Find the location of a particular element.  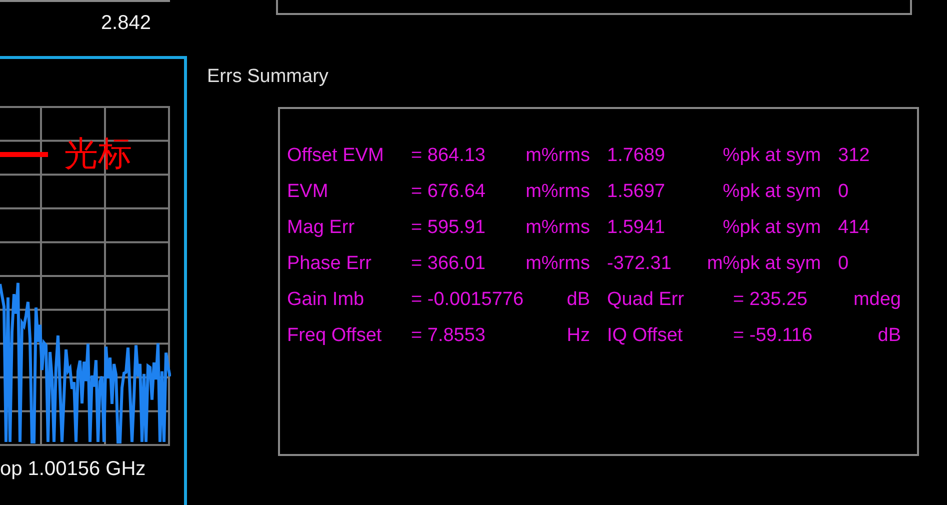

table-cell-text: Quad Err is located at coordinates (646, 300).